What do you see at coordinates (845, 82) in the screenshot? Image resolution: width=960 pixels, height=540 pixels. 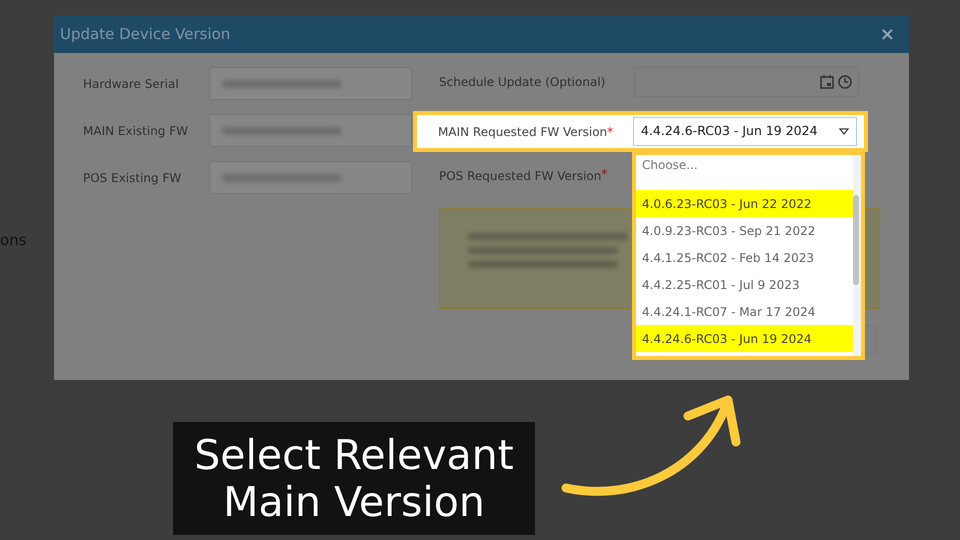 I see `clock-icon` at bounding box center [845, 82].